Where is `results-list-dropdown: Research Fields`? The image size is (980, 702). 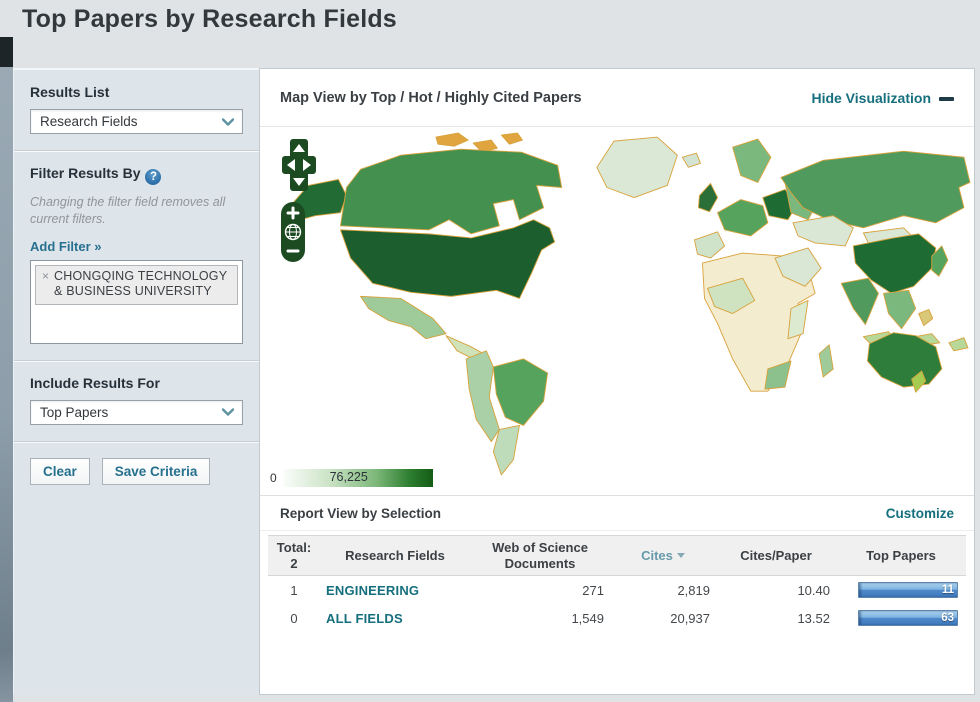 results-list-dropdown: Research Fields is located at coordinates (136, 121).